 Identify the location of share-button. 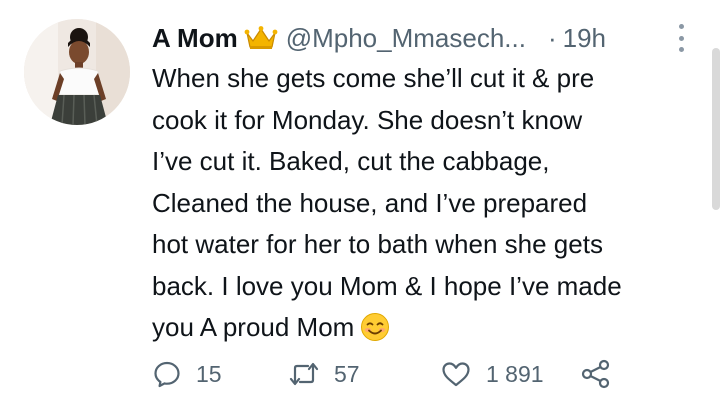
(596, 374).